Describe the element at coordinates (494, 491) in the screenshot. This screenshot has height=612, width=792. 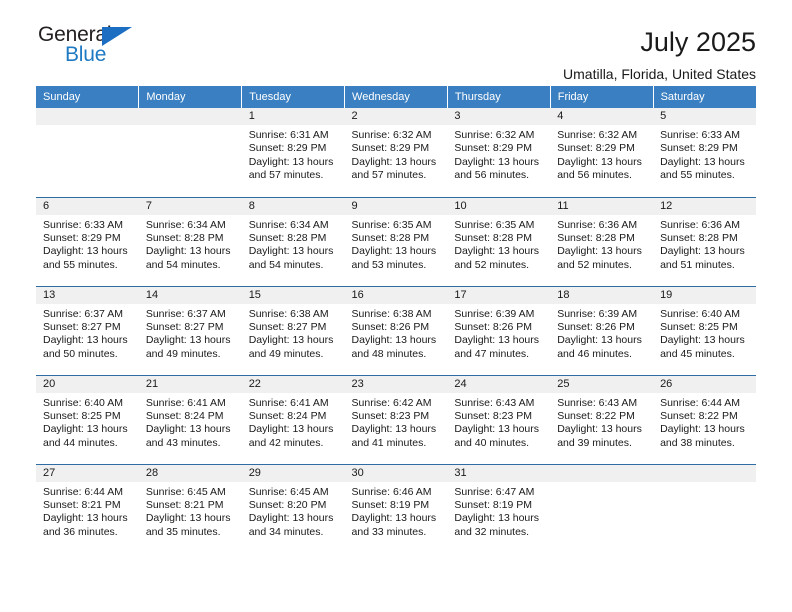
I see `sunrise-text: Sunrise: 6:47 AM` at that location.